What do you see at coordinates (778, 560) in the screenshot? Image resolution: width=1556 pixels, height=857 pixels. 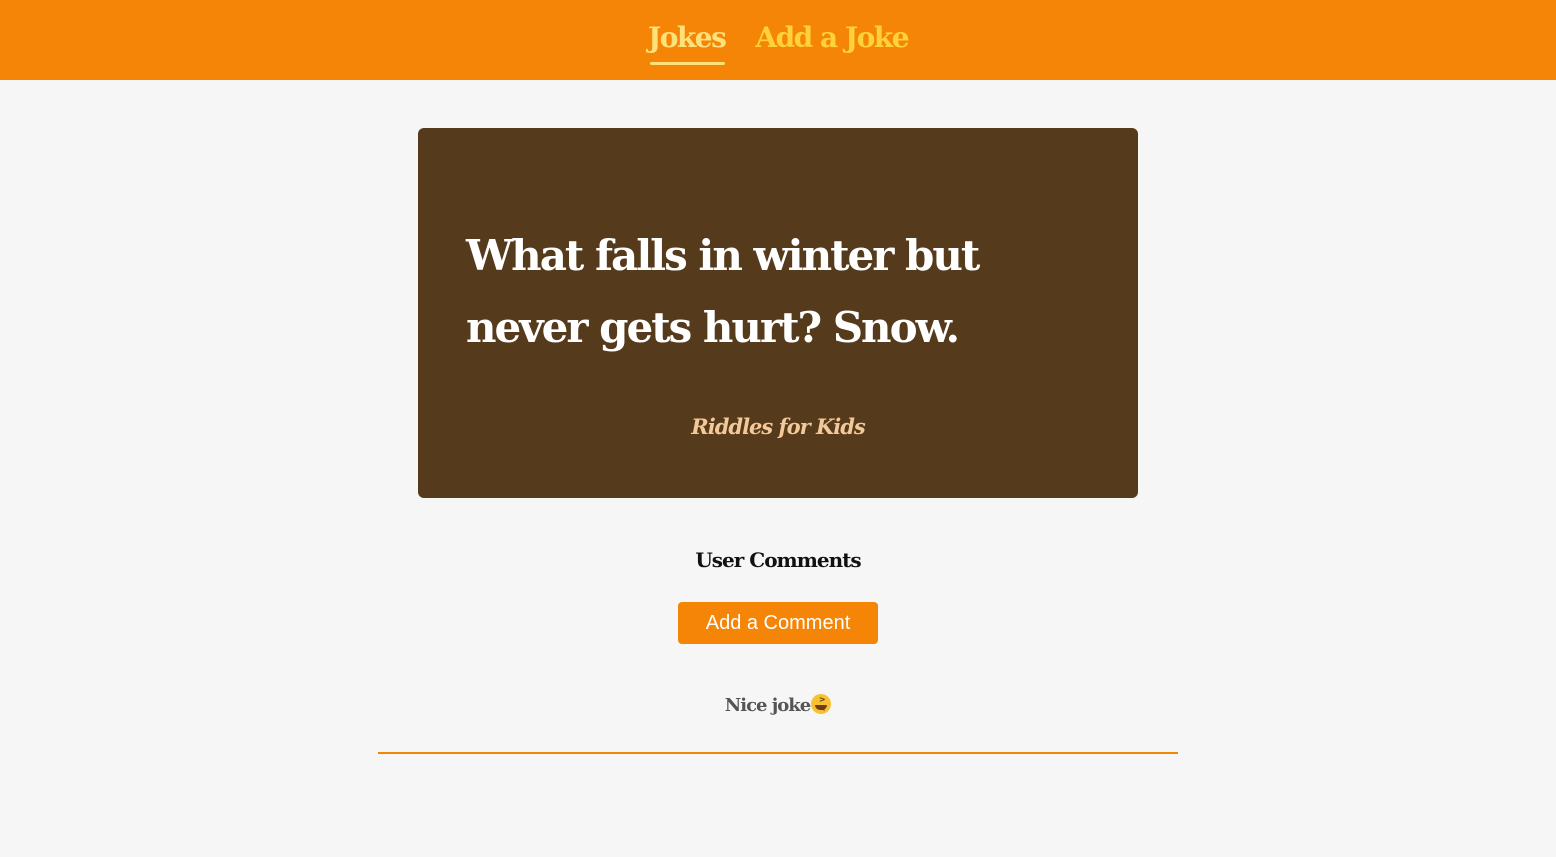 I see `comments-title: User Comments` at bounding box center [778, 560].